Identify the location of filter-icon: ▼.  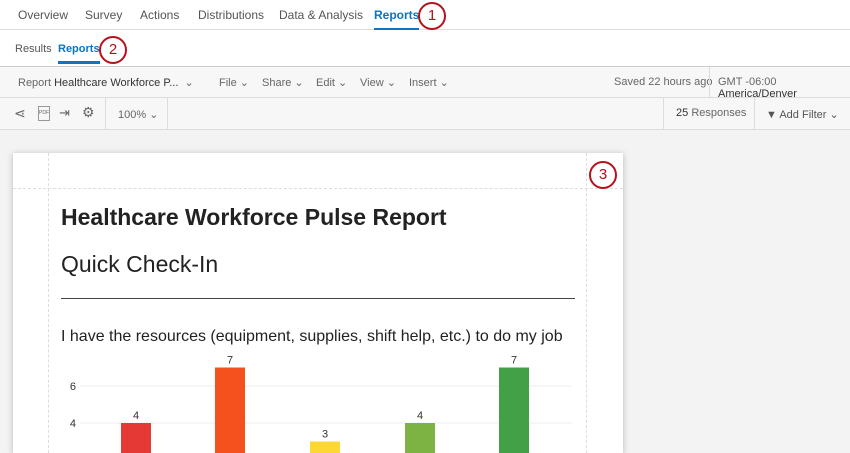
(771, 115).